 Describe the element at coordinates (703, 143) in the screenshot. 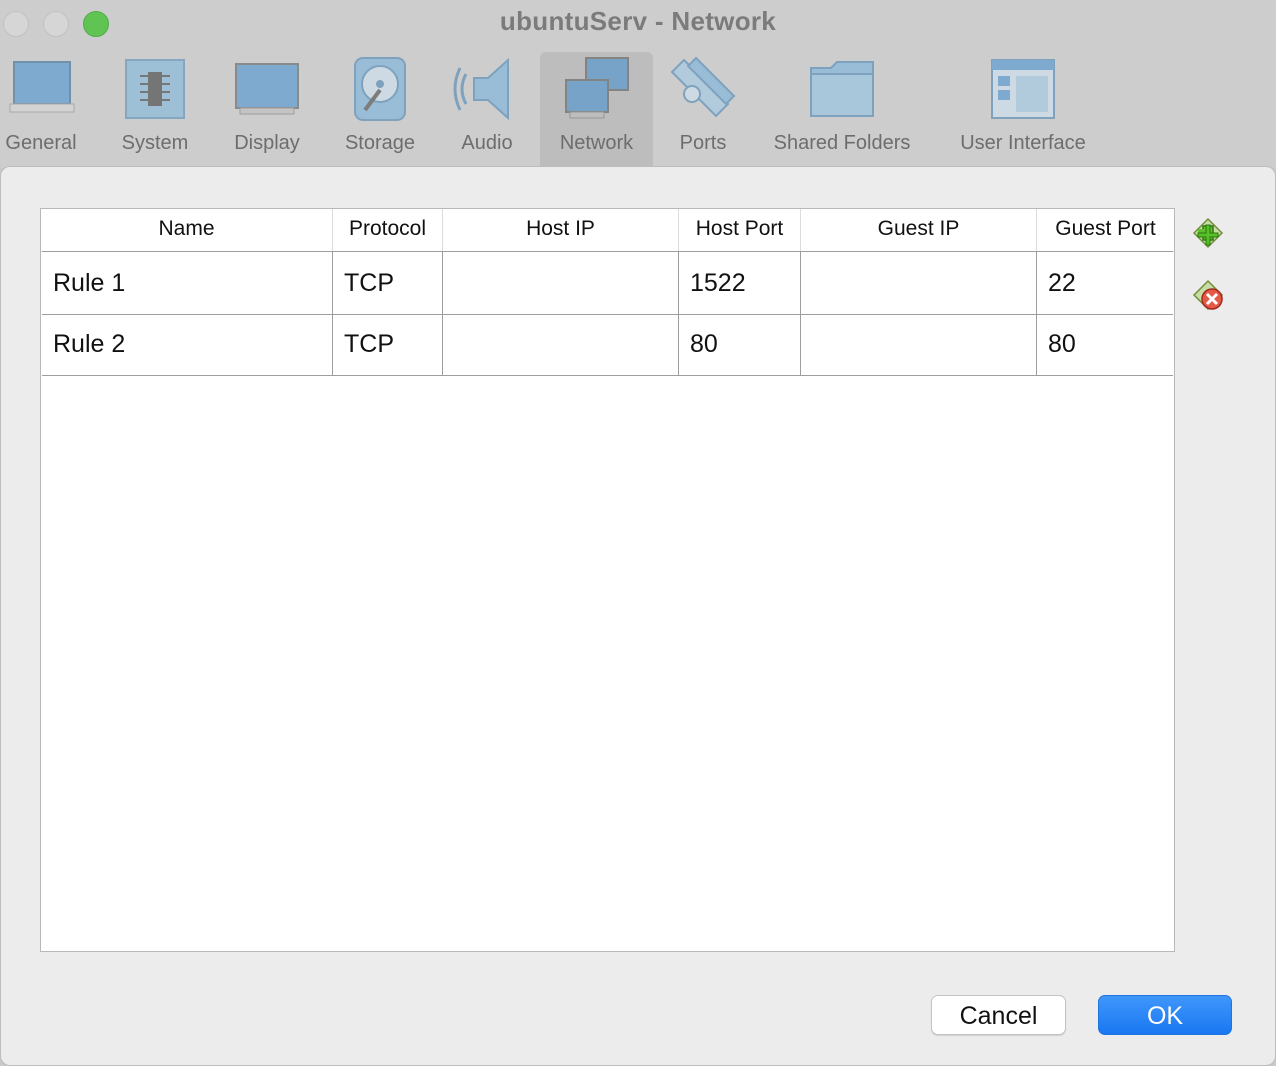

I see `tab-label: Ports` at that location.